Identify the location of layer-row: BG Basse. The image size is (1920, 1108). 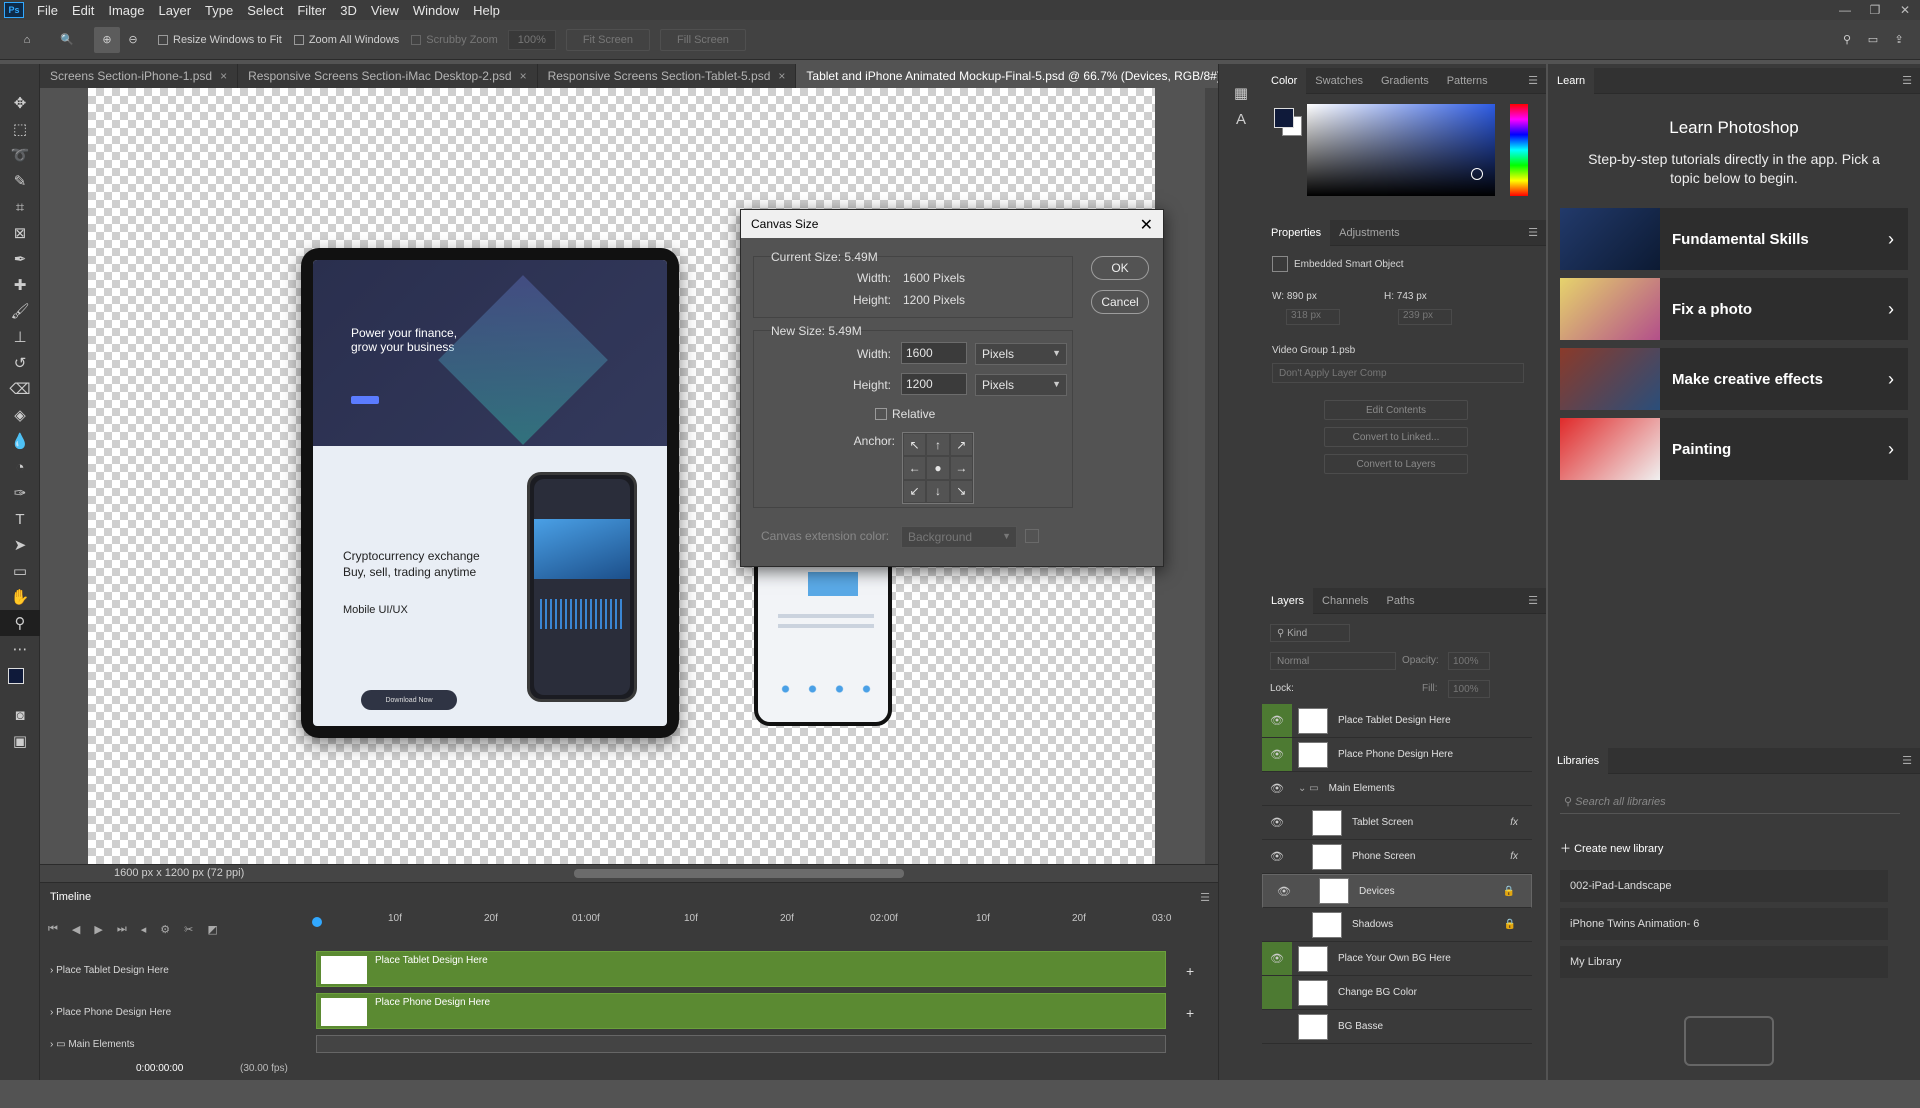
(1397, 1027).